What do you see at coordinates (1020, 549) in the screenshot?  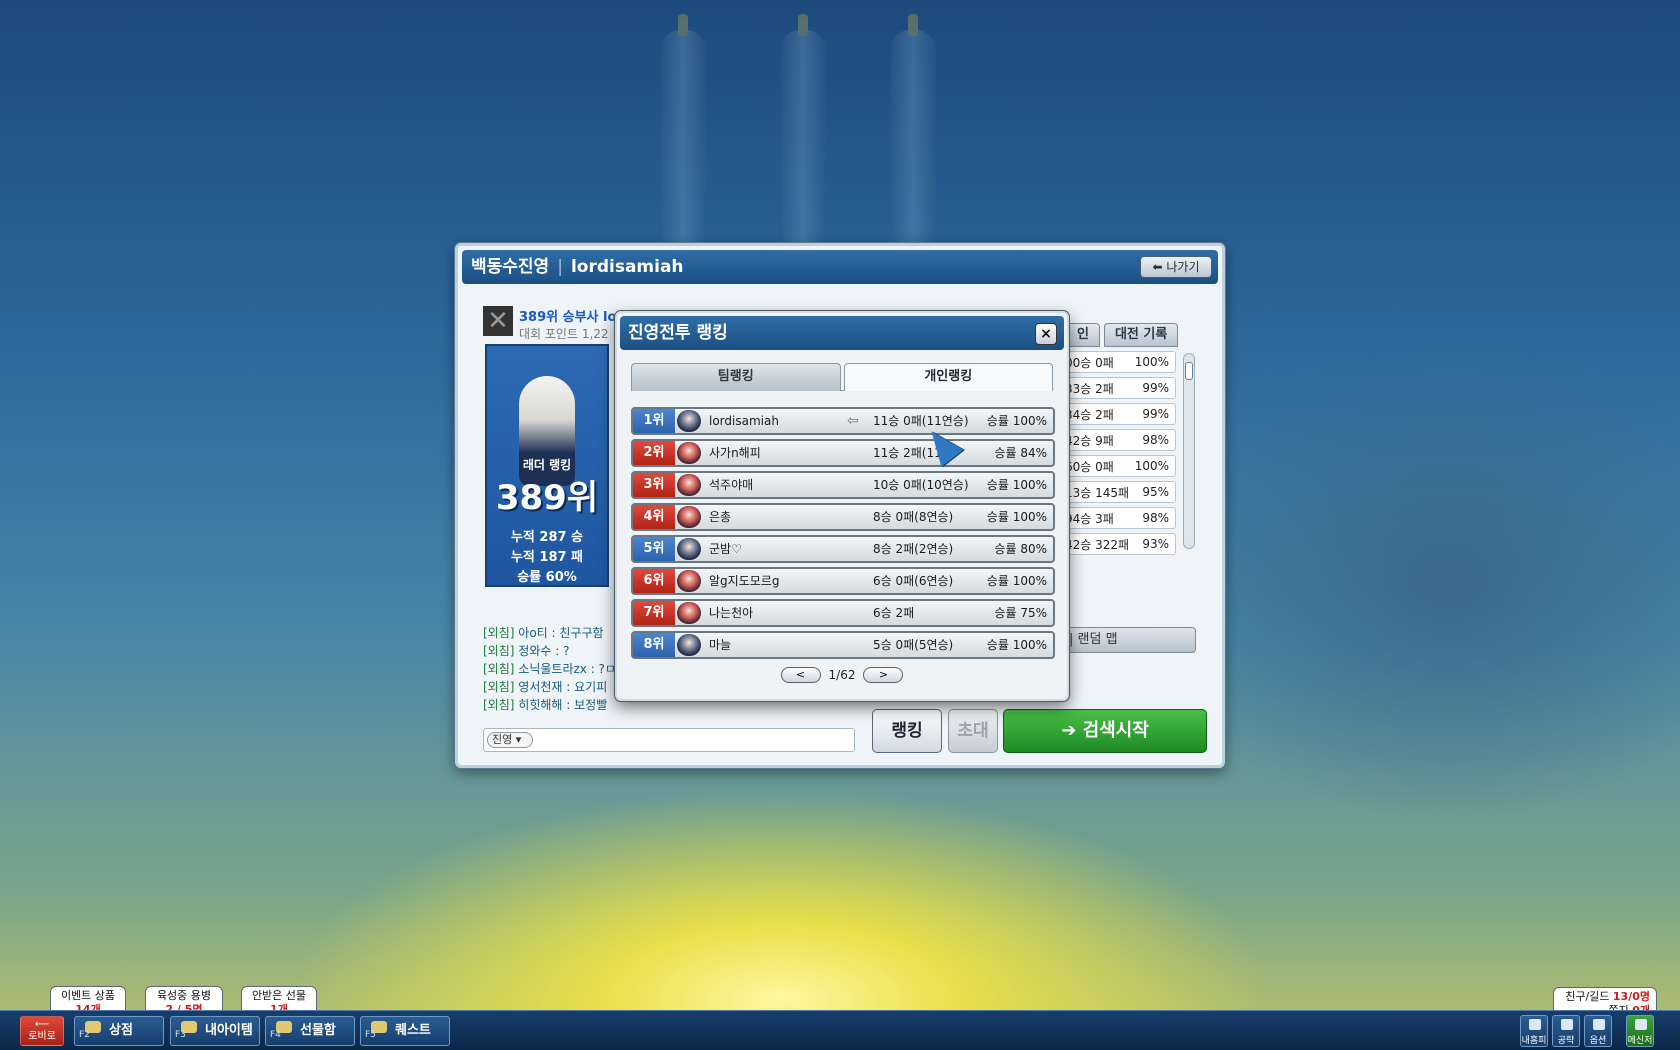 I see `player-win-rate: 승률 80%` at bounding box center [1020, 549].